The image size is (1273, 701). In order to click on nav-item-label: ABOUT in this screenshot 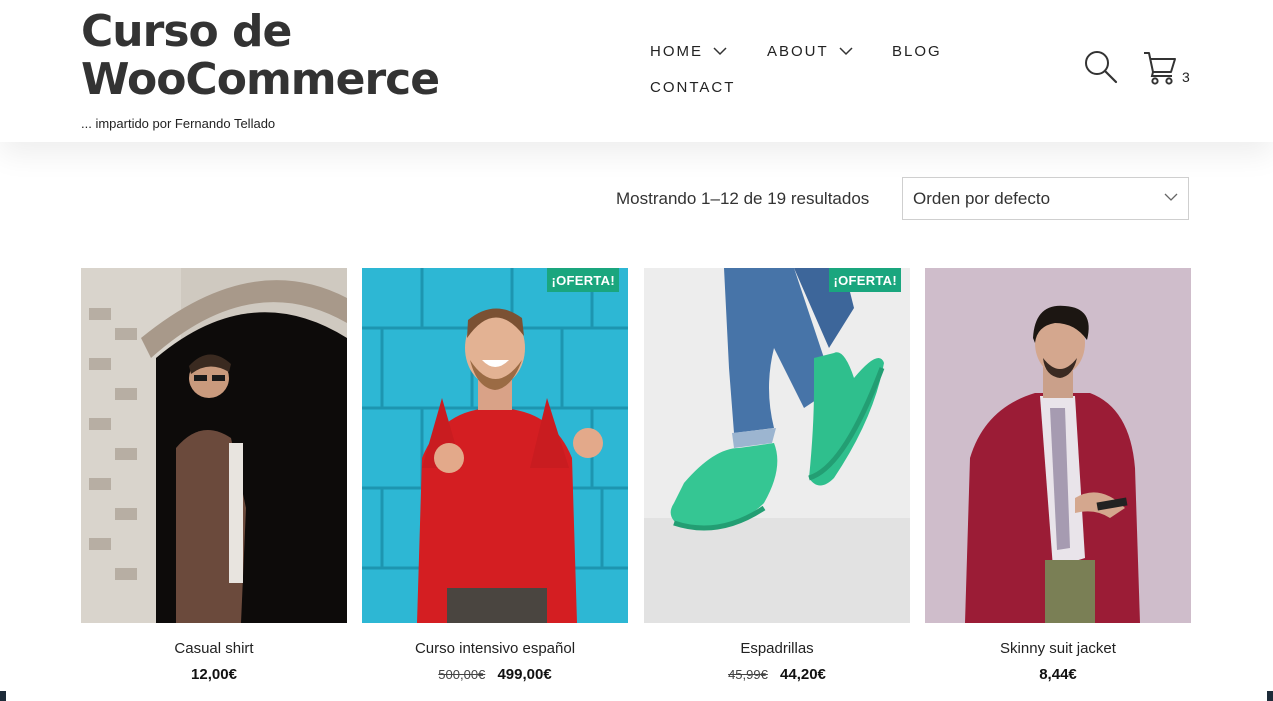, I will do `click(798, 51)`.